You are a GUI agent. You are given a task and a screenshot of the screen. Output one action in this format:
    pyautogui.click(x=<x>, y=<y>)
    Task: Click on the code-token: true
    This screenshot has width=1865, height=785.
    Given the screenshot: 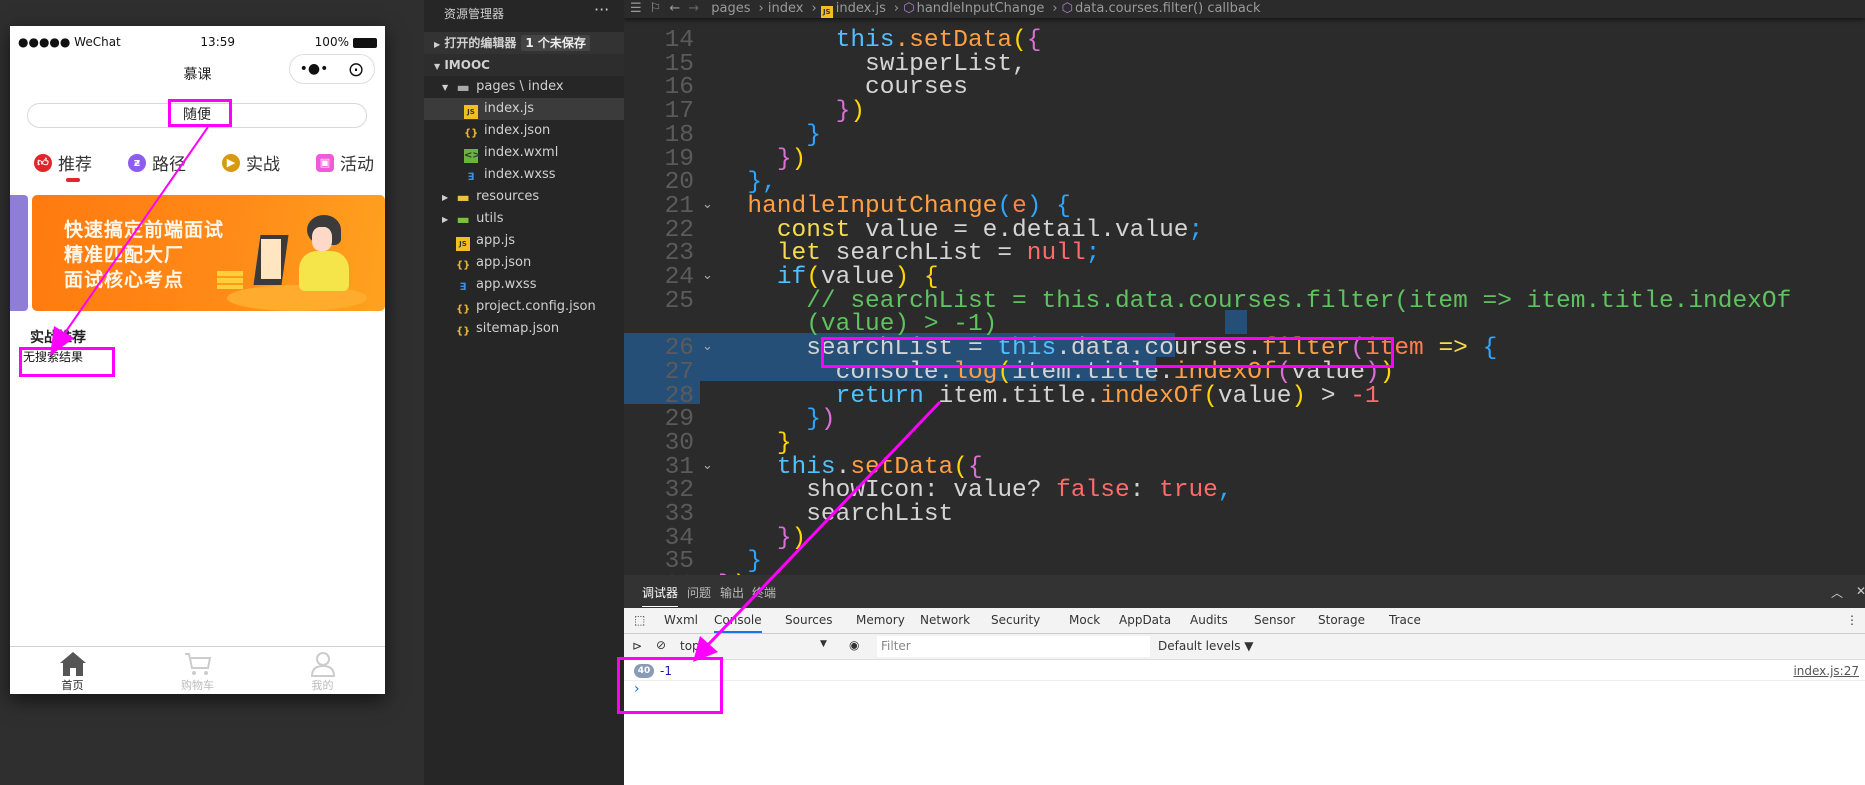 What is the action you would take?
    pyautogui.click(x=1188, y=491)
    